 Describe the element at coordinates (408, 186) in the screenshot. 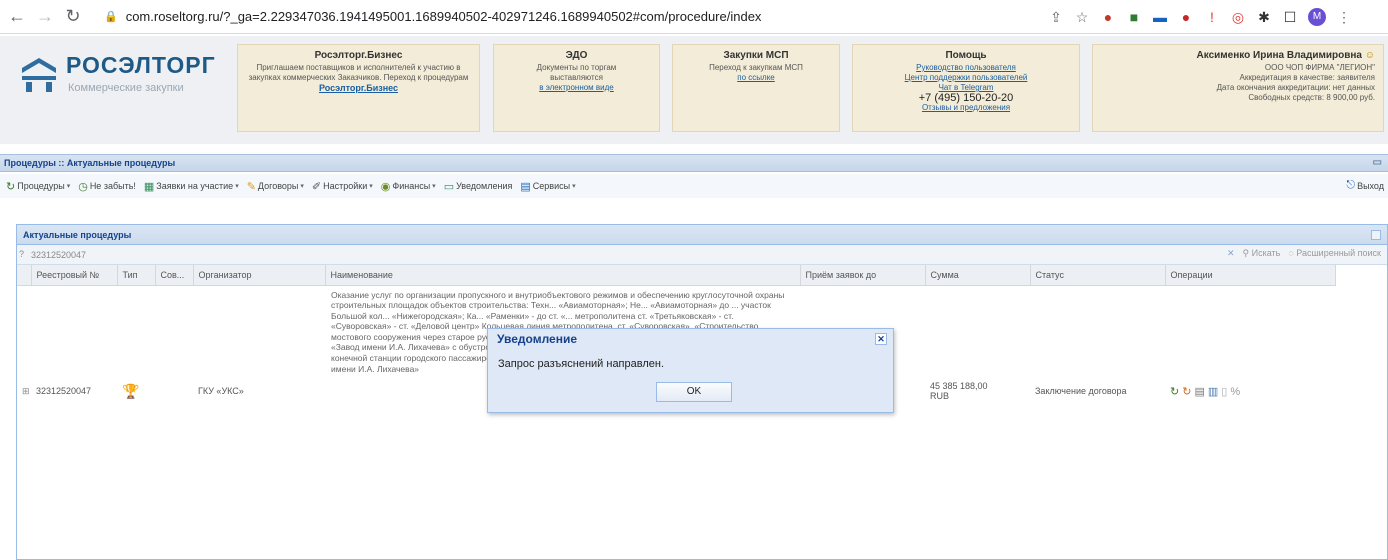

I see `menu-finance: ◉ Финансы ▾` at that location.